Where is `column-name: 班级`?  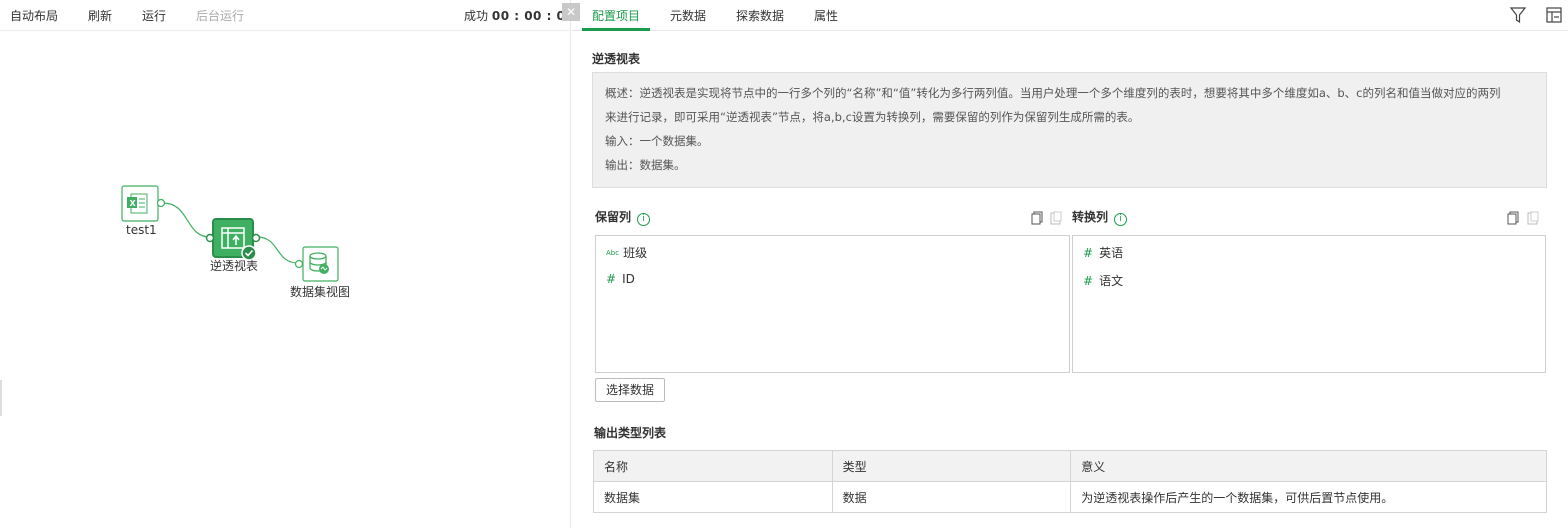 column-name: 班级 is located at coordinates (635, 253).